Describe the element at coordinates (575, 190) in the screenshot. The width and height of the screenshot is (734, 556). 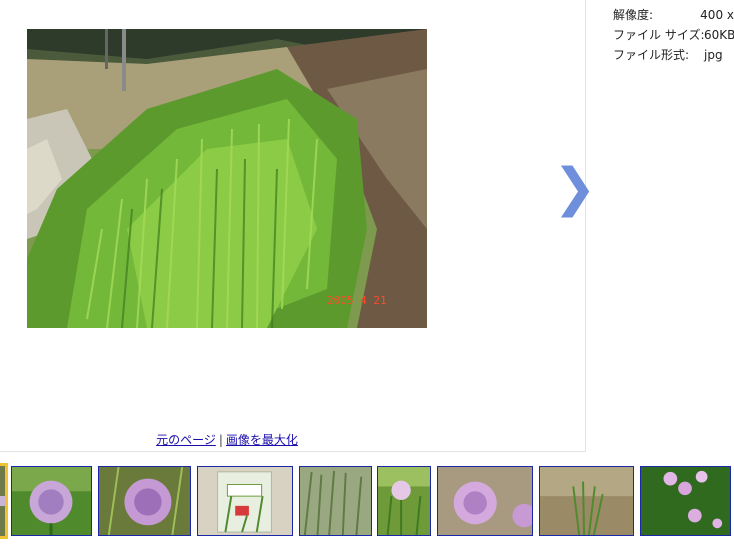
I see `next-image-button: ❯` at that location.